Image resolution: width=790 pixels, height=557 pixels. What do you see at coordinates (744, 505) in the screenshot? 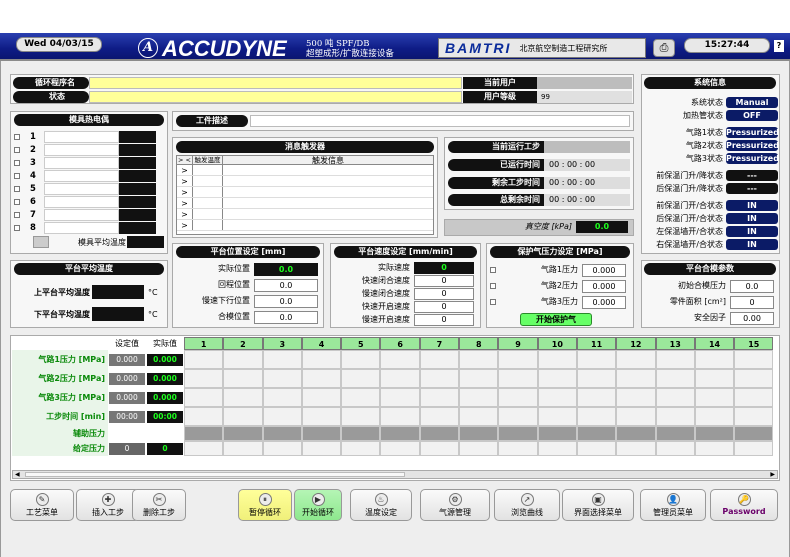
I see `password-button: 🔑 Password` at bounding box center [744, 505].